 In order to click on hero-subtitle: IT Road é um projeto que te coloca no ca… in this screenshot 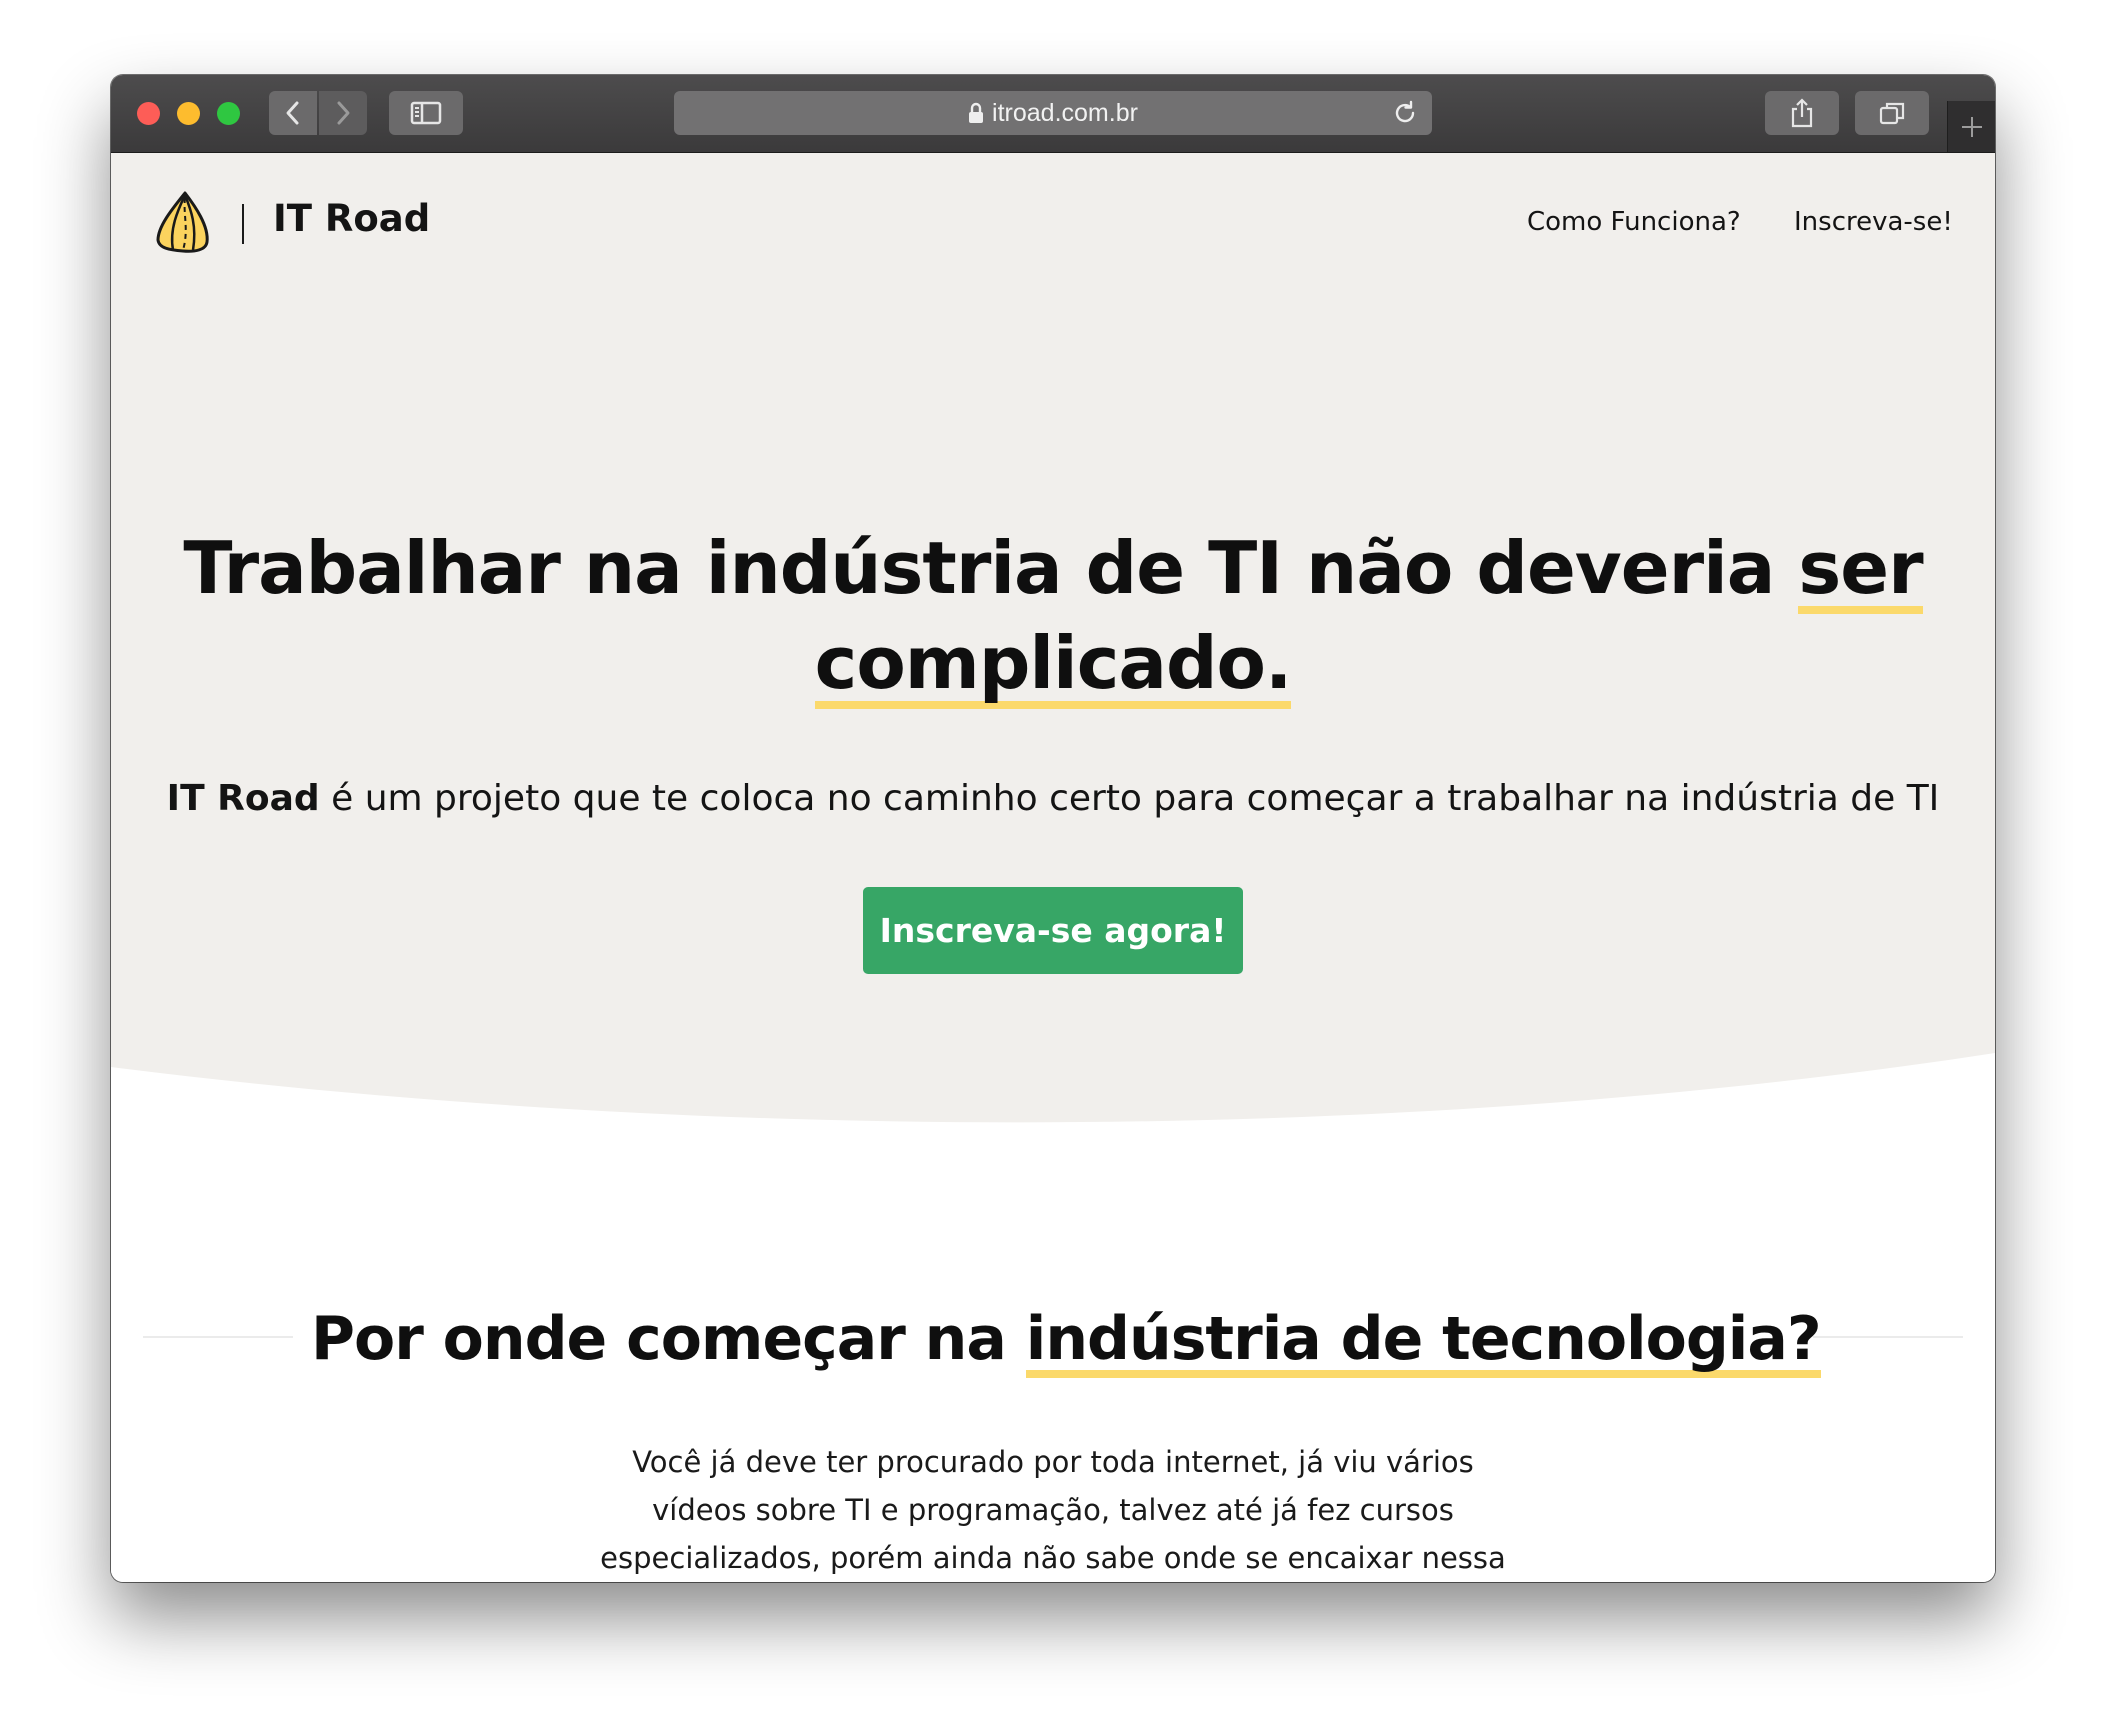, I will do `click(1053, 798)`.